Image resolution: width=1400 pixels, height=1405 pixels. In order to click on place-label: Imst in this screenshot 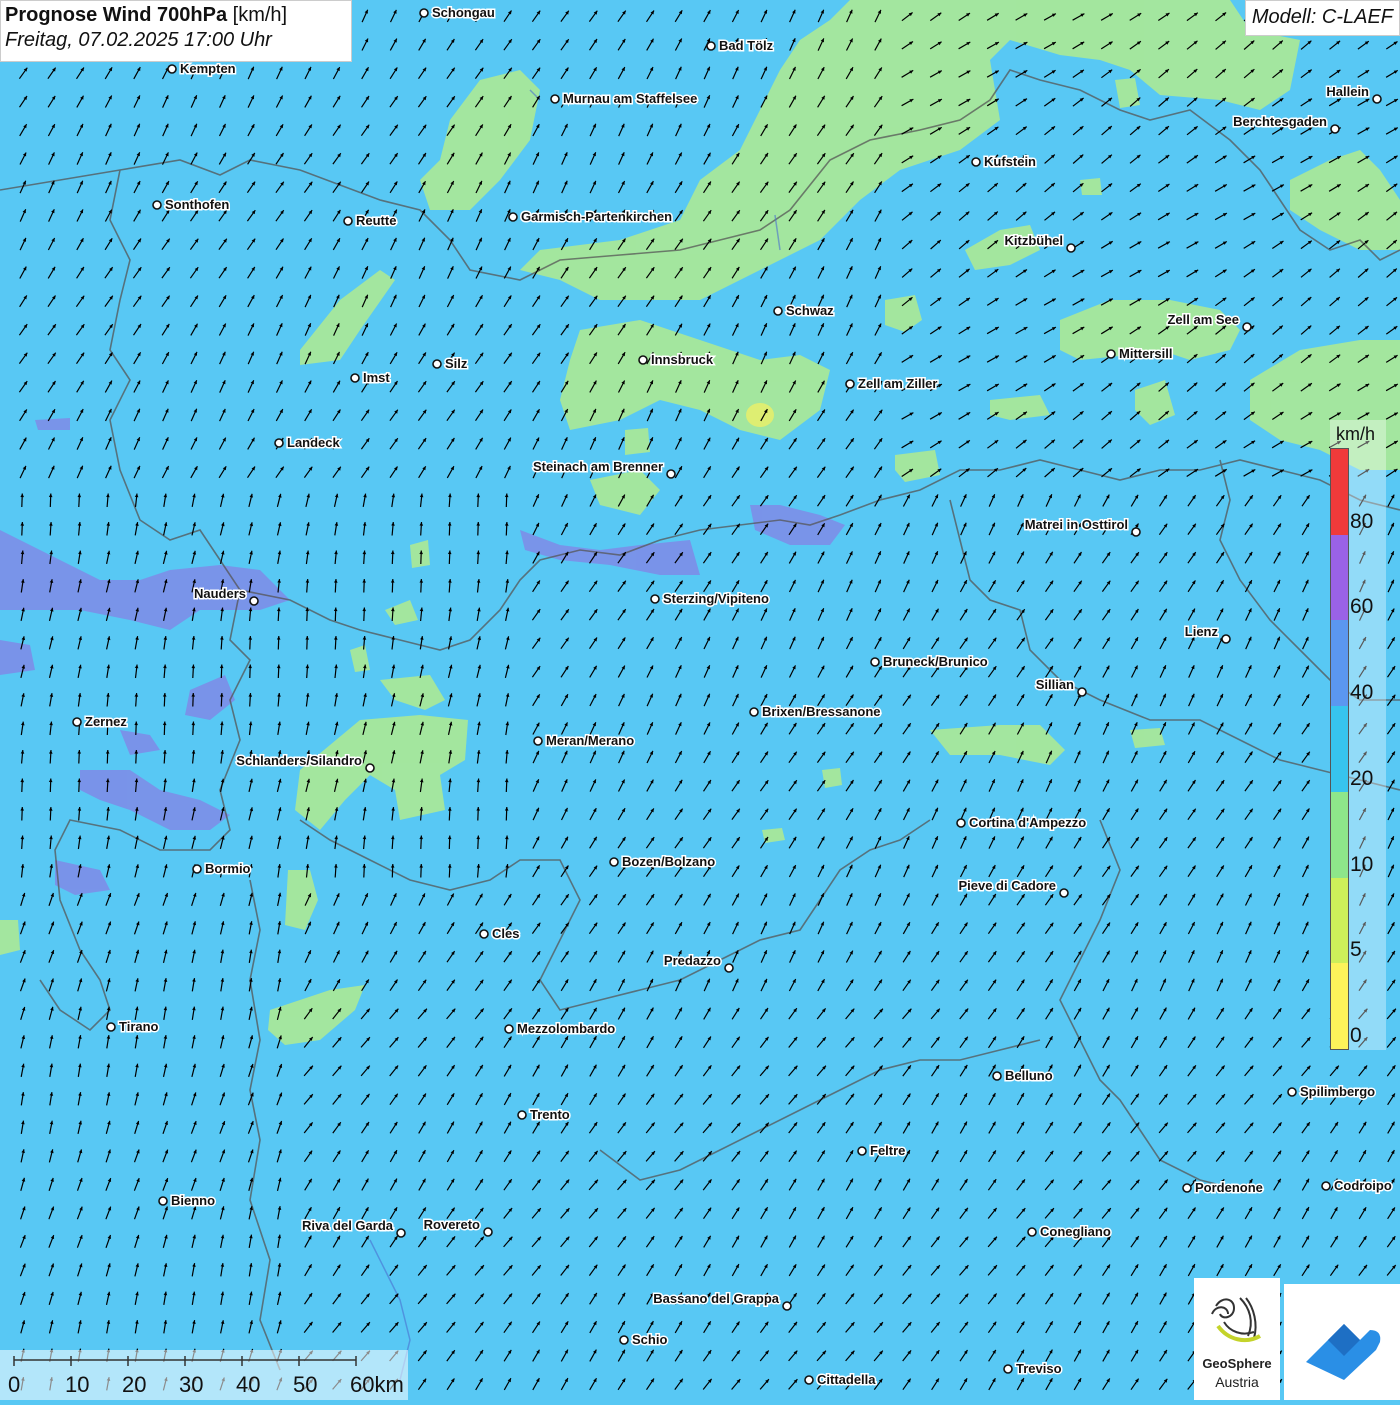, I will do `click(376, 377)`.